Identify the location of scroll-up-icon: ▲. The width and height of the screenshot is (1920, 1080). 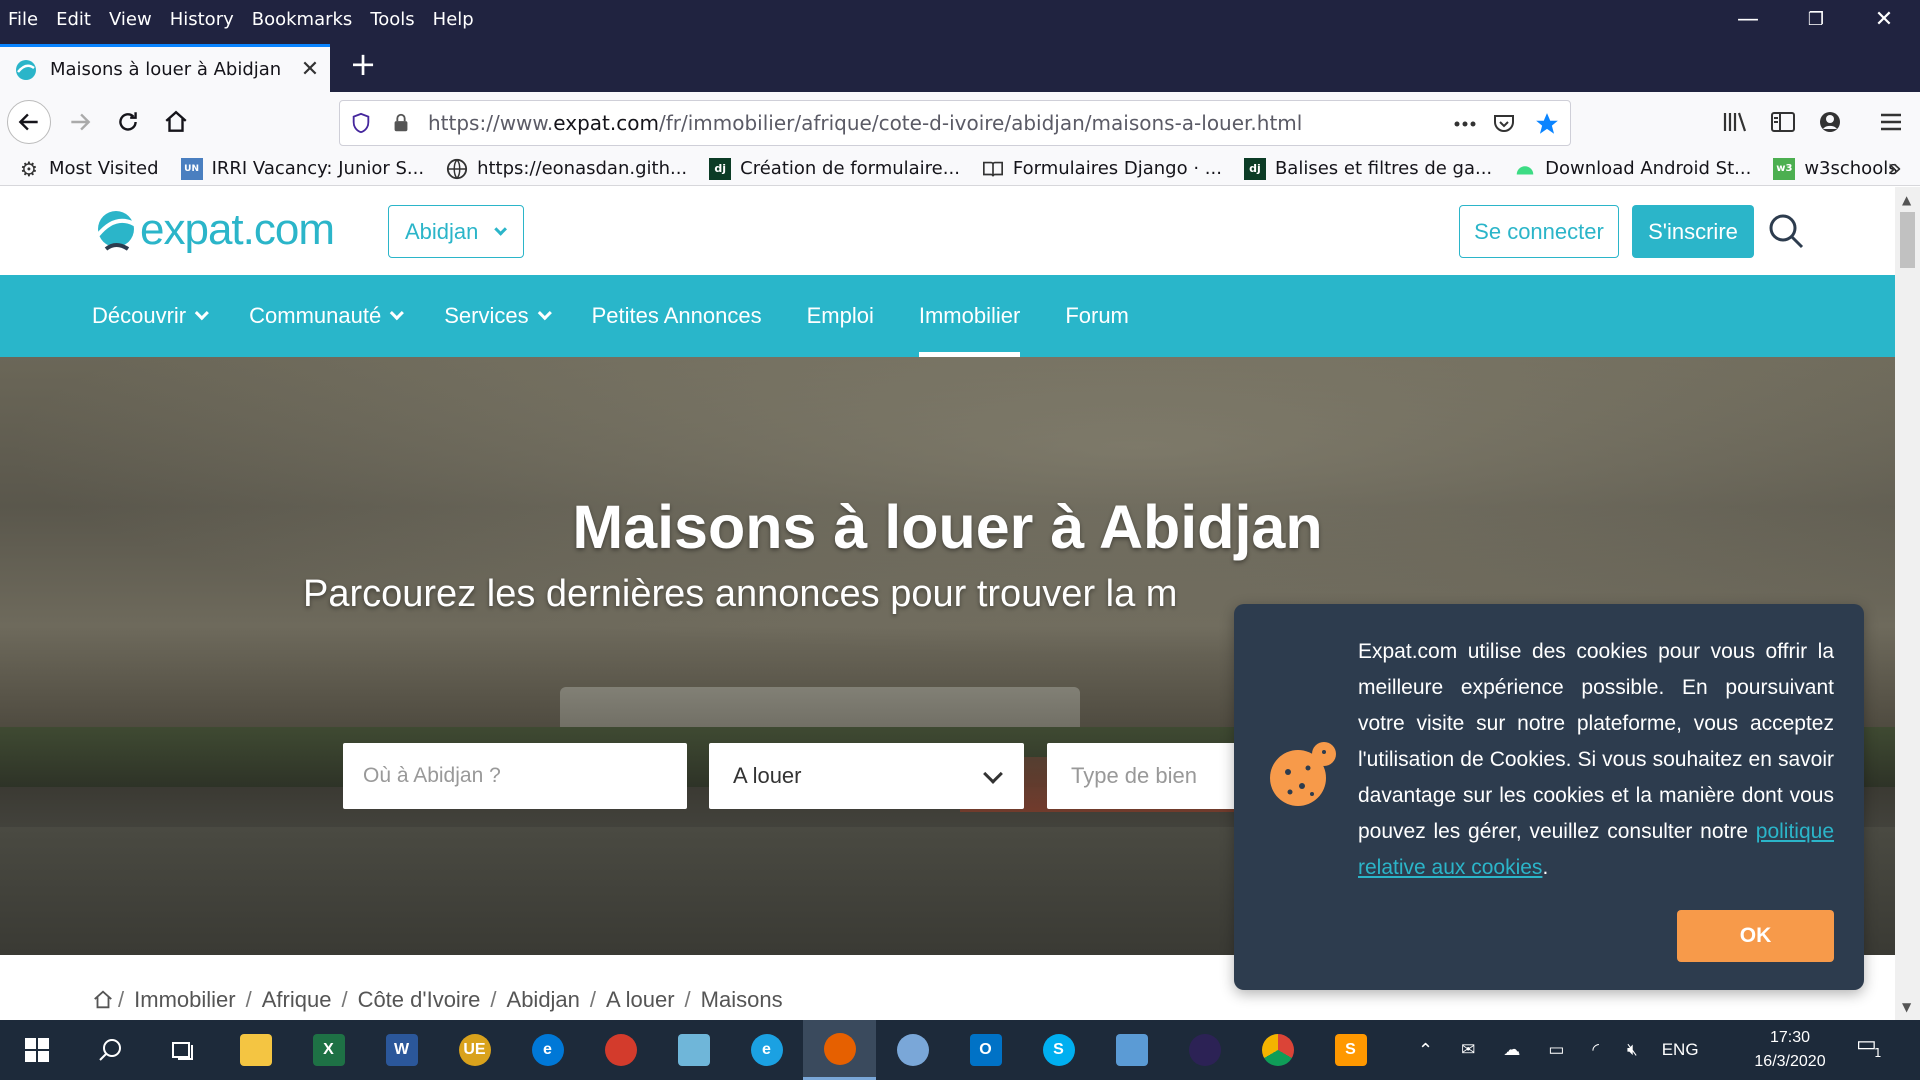
(1906, 200).